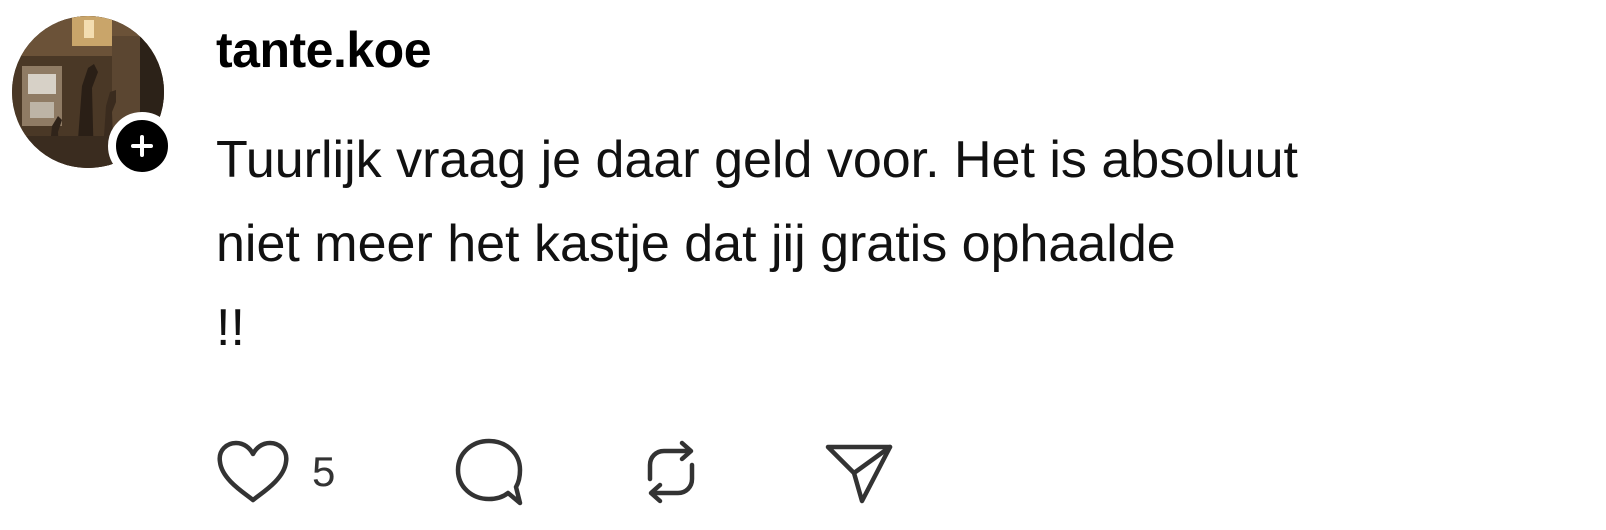 The image size is (1606, 530). I want to click on reply-button, so click(489, 472).